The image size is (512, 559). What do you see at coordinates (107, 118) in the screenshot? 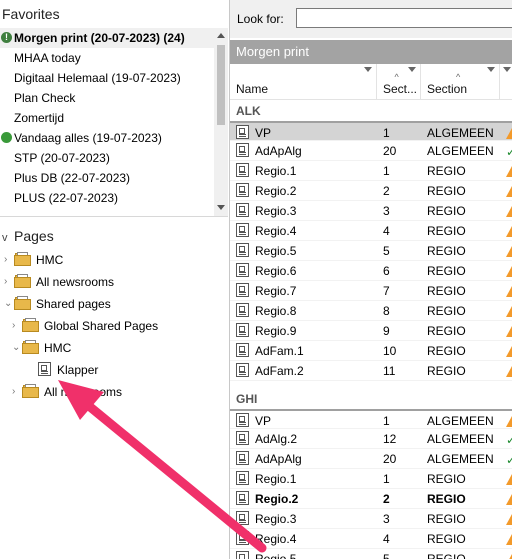
I see `favorite-item: Zomertijd` at bounding box center [107, 118].